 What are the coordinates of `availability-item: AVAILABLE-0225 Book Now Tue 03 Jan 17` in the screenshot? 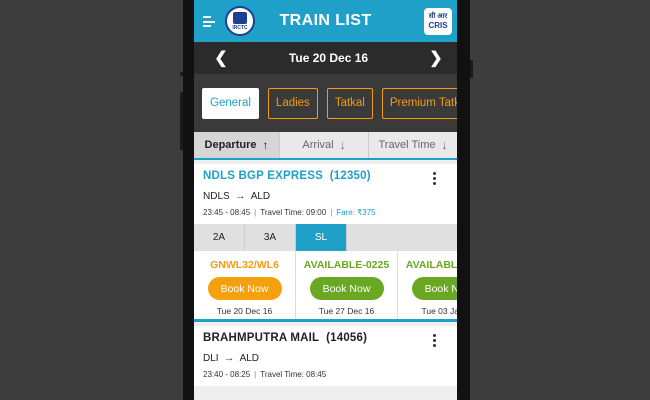 It's located at (427, 285).